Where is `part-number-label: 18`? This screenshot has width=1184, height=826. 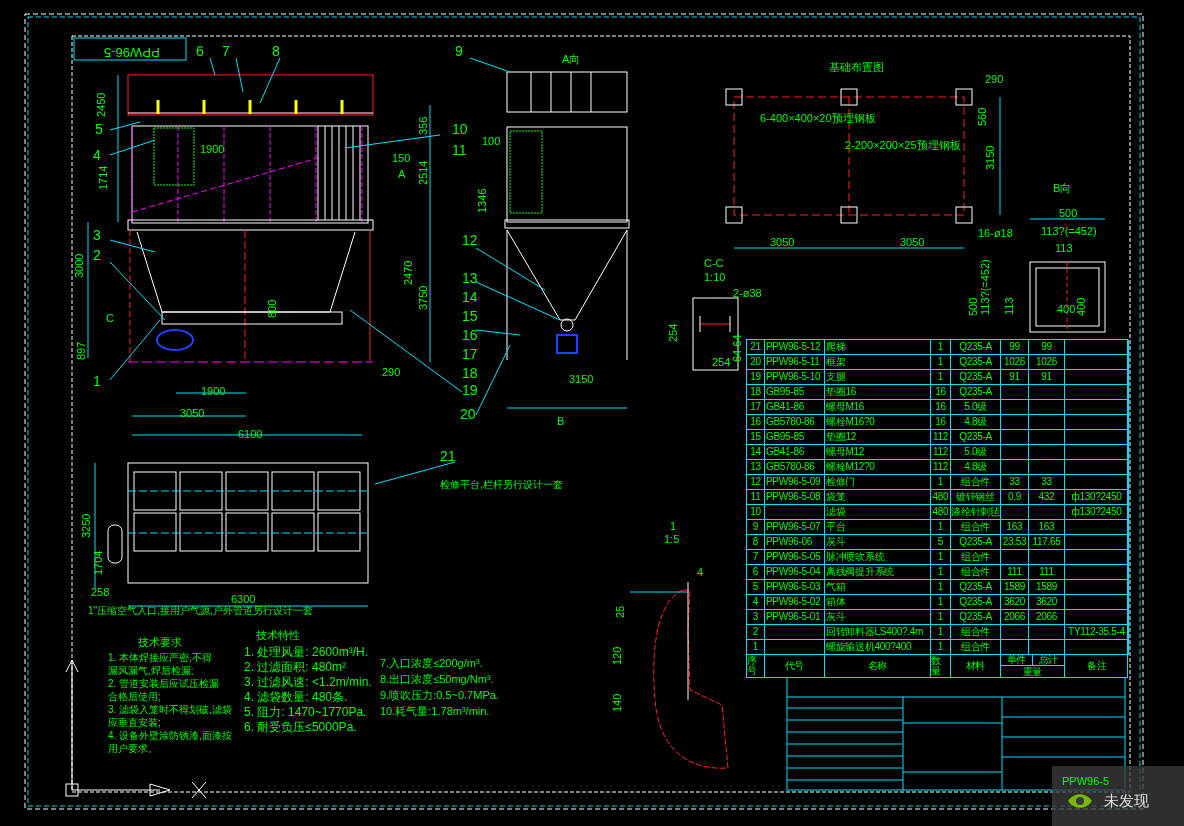
part-number-label: 18 is located at coordinates (470, 373).